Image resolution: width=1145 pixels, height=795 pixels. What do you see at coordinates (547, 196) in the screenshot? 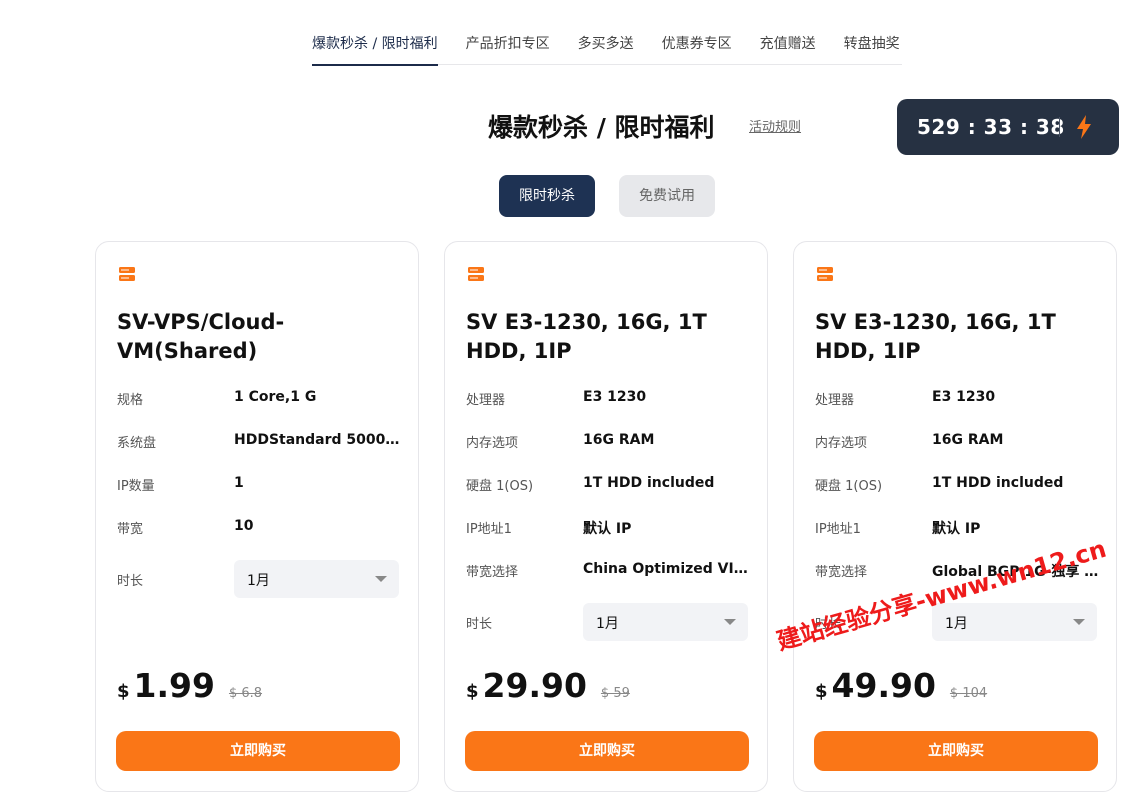
I see `flash-sale-mode-button: 限时秒杀` at bounding box center [547, 196].